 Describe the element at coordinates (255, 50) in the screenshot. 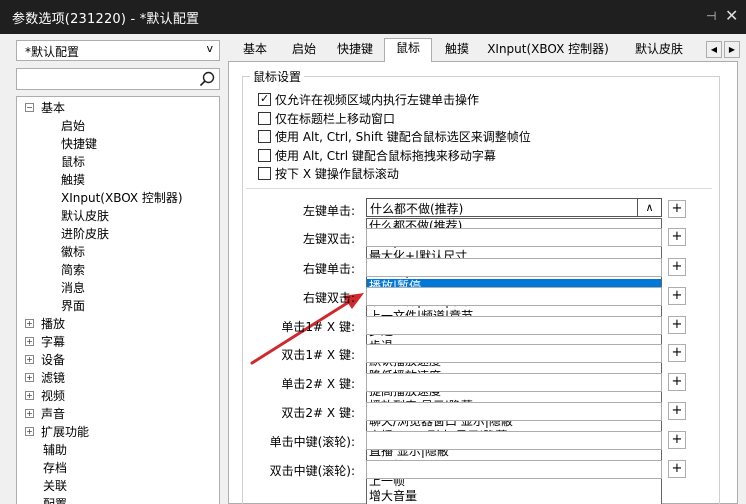

I see `tab-item: 基本` at that location.